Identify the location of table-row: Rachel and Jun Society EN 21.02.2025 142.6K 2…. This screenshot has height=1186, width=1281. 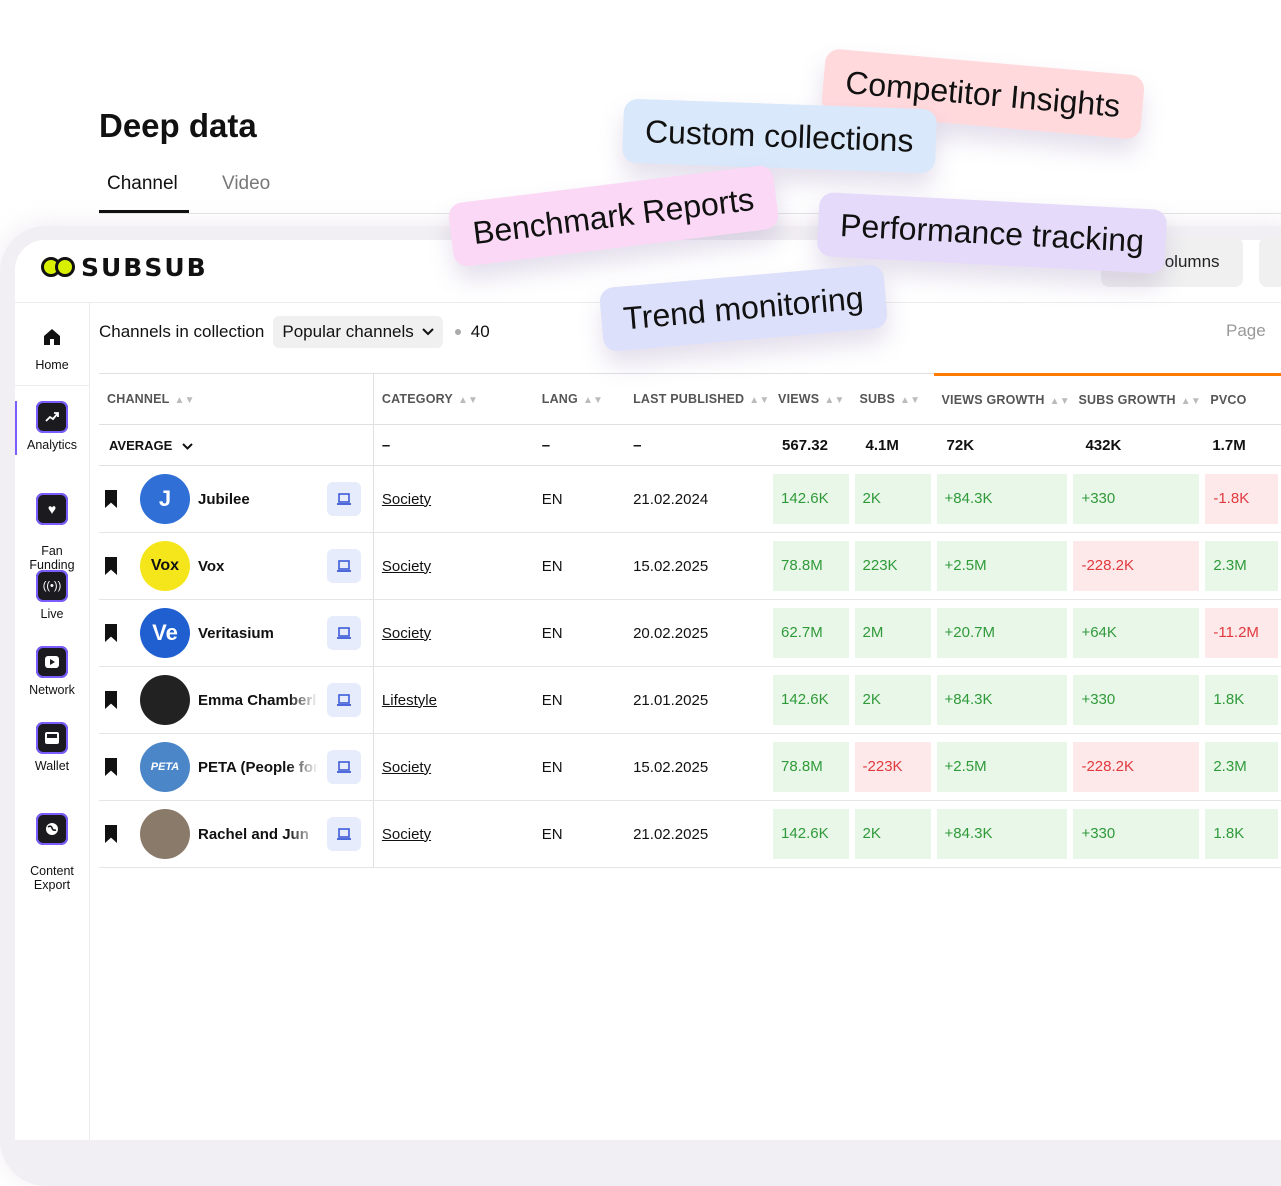
(690, 834).